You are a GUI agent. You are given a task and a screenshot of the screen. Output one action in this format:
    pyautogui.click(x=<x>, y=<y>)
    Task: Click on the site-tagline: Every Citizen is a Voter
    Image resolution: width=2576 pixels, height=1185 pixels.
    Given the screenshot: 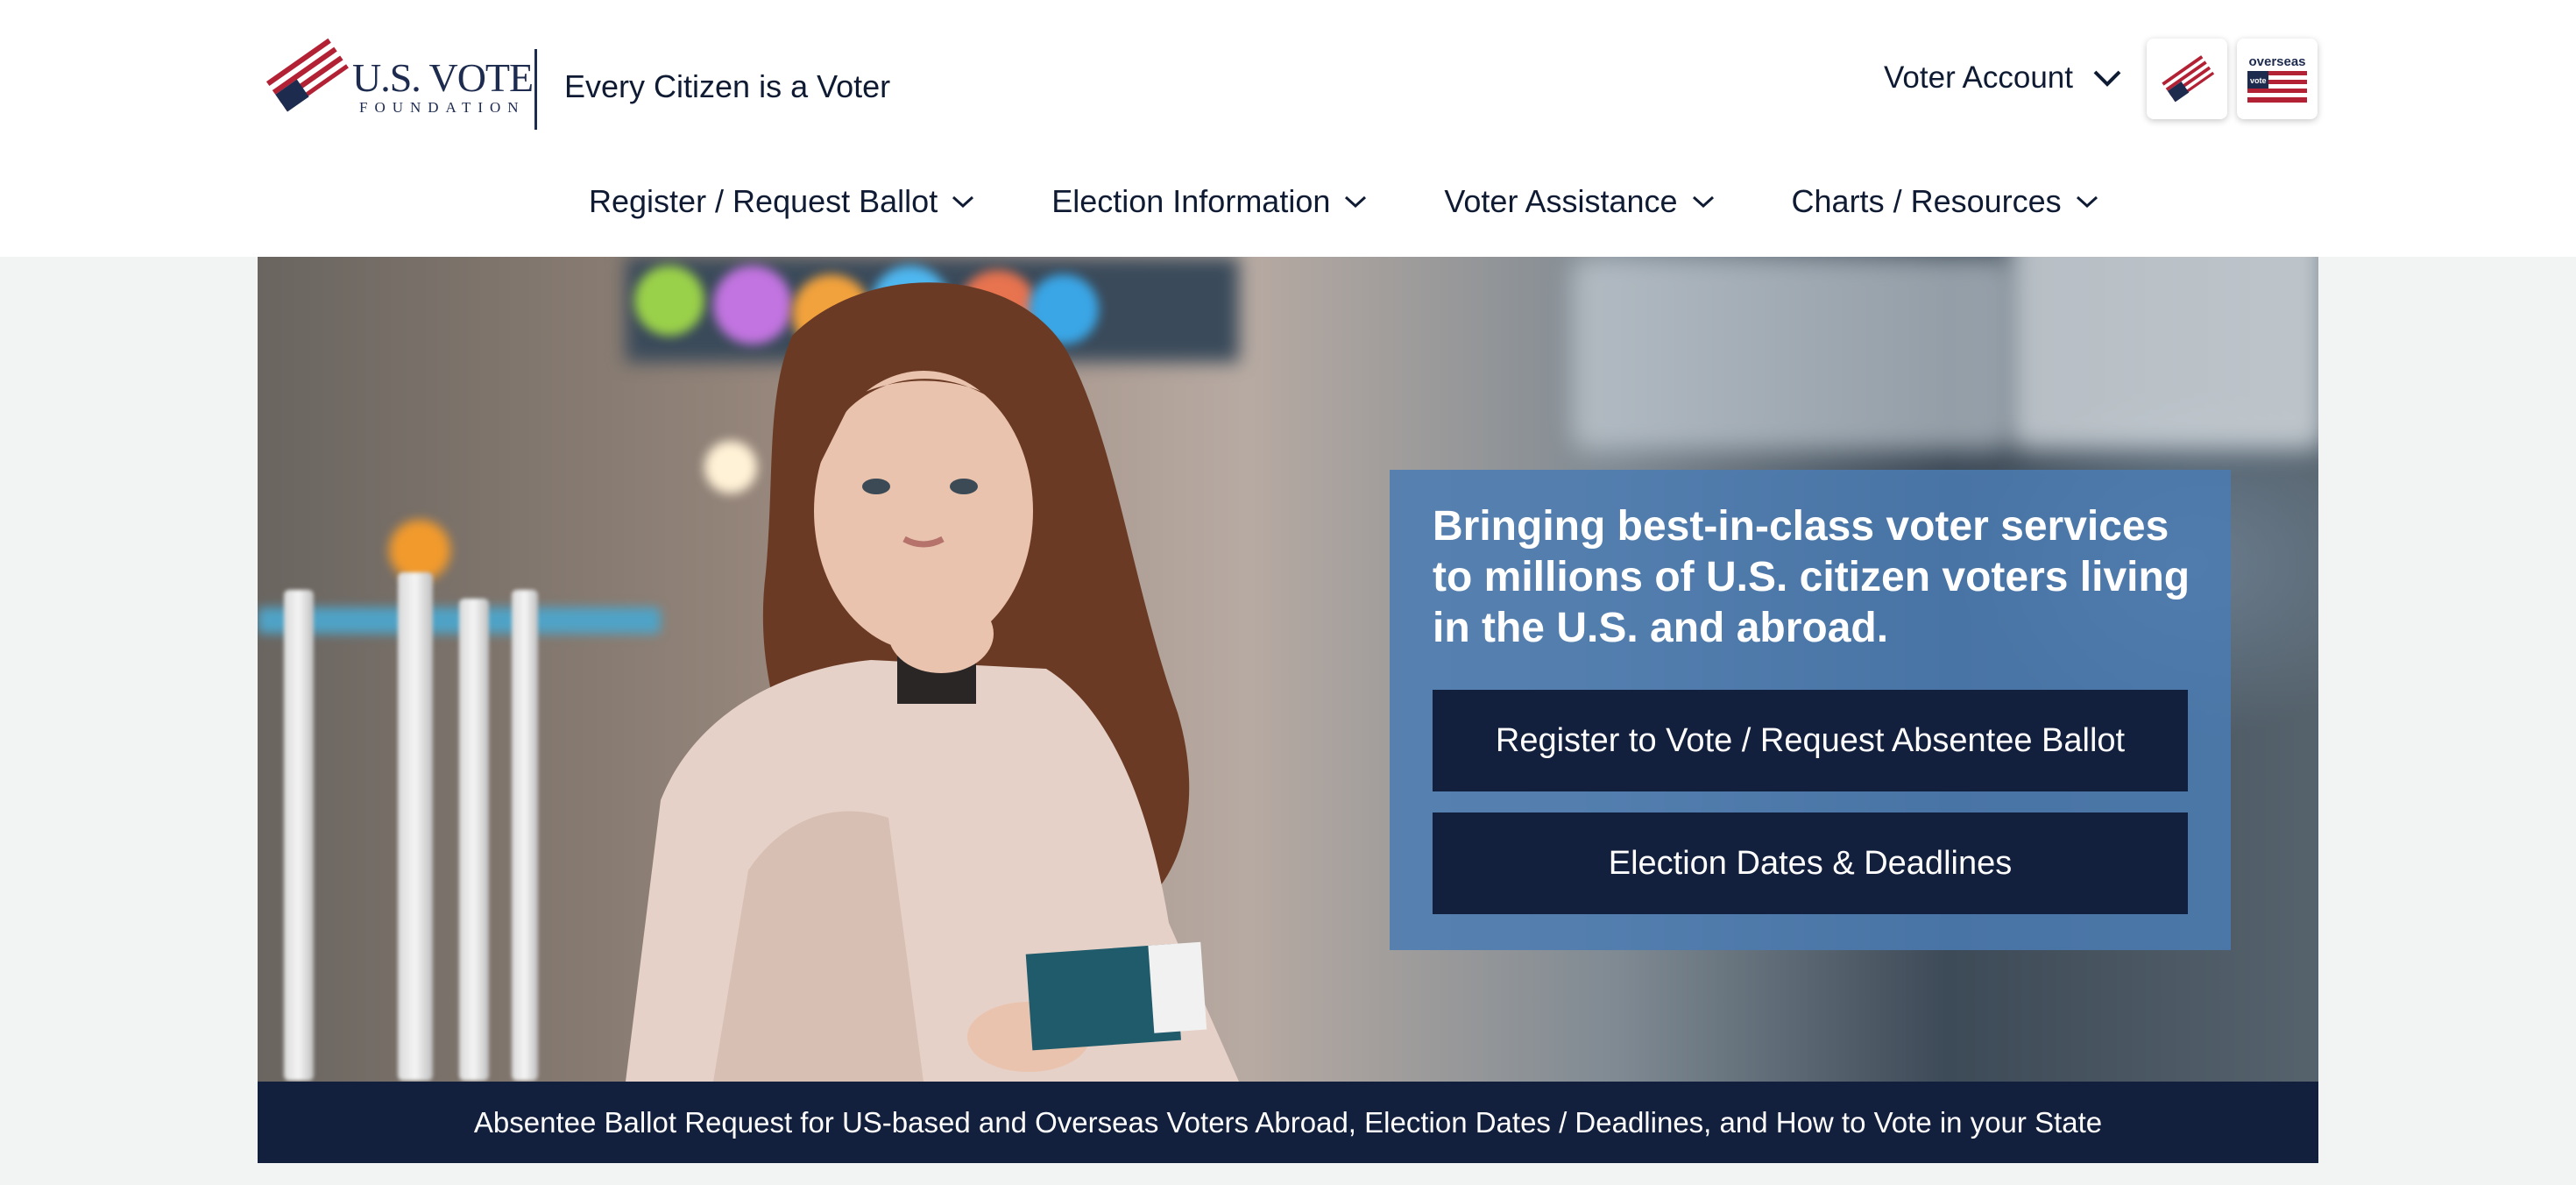 What is the action you would take?
    pyautogui.click(x=727, y=86)
    